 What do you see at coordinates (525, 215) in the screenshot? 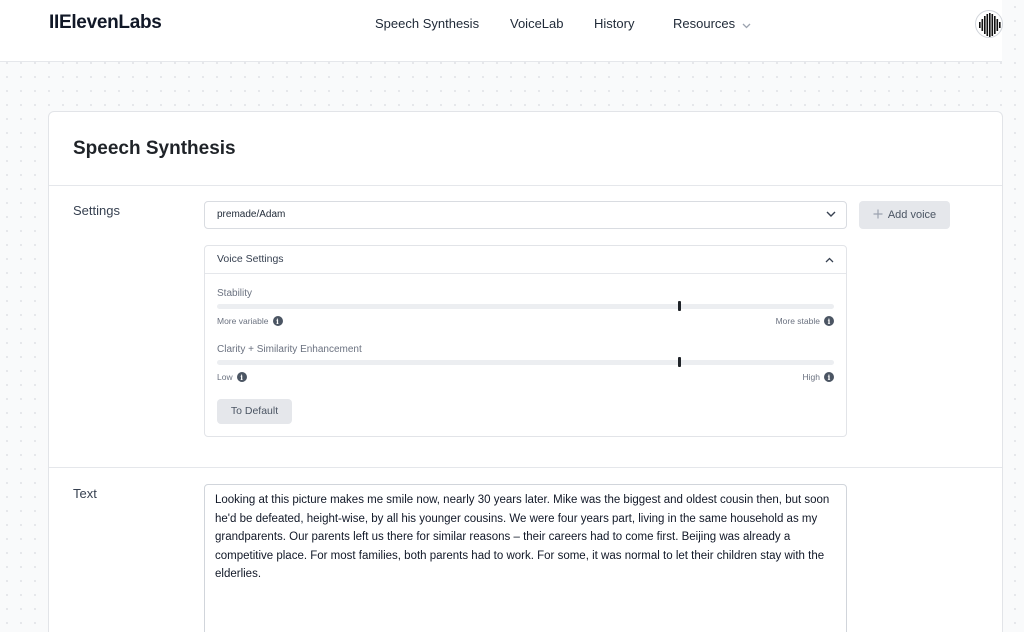
I see `voice-select: premade/Adam` at bounding box center [525, 215].